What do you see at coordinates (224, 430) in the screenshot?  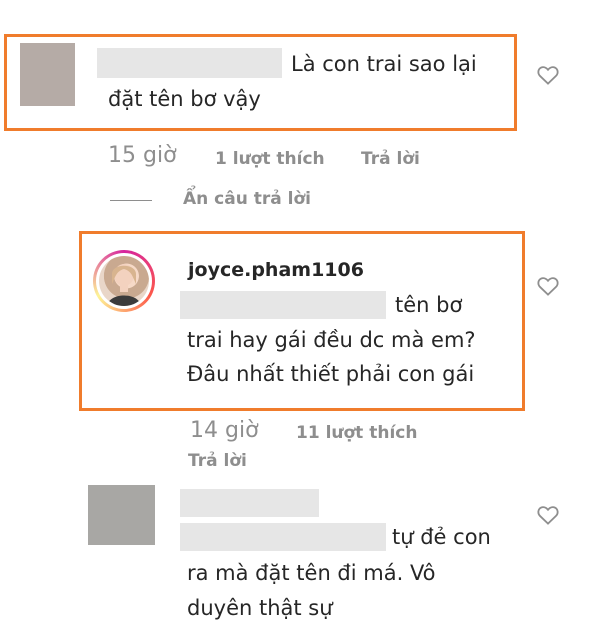 I see `reply-time: 14 giờ` at bounding box center [224, 430].